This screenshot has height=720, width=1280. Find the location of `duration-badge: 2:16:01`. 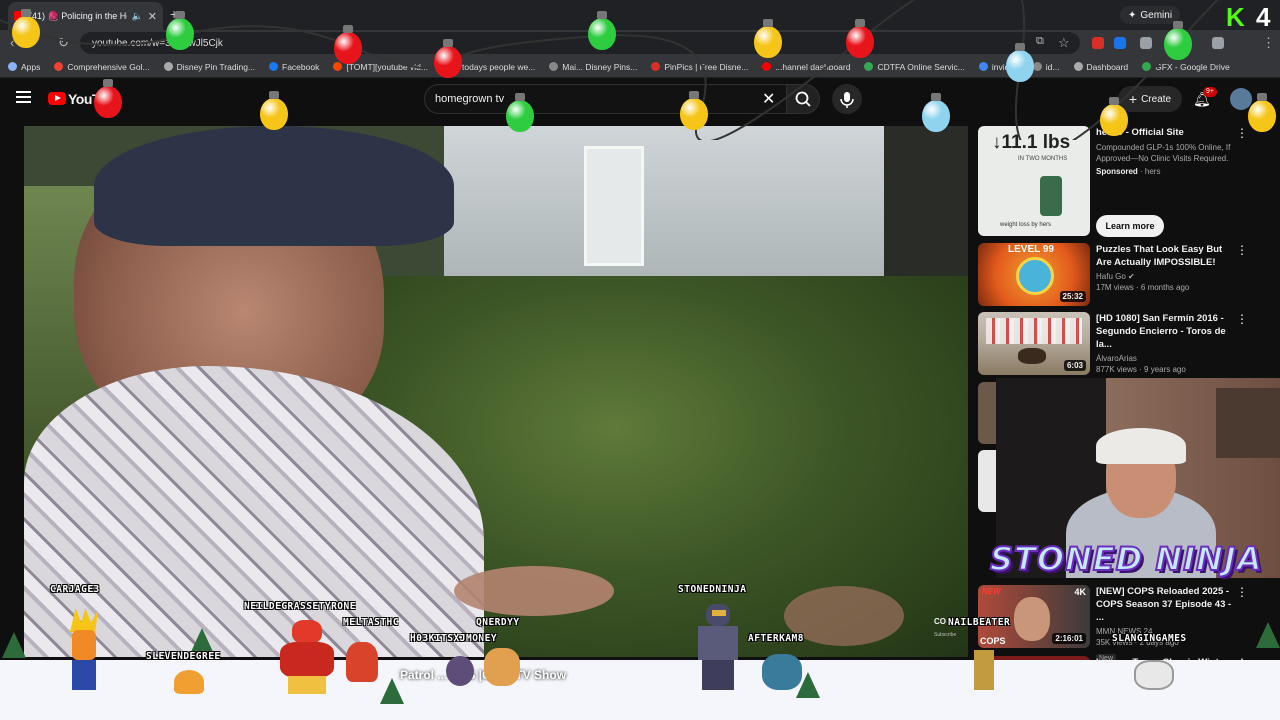

duration-badge: 2:16:01 is located at coordinates (1069, 638).